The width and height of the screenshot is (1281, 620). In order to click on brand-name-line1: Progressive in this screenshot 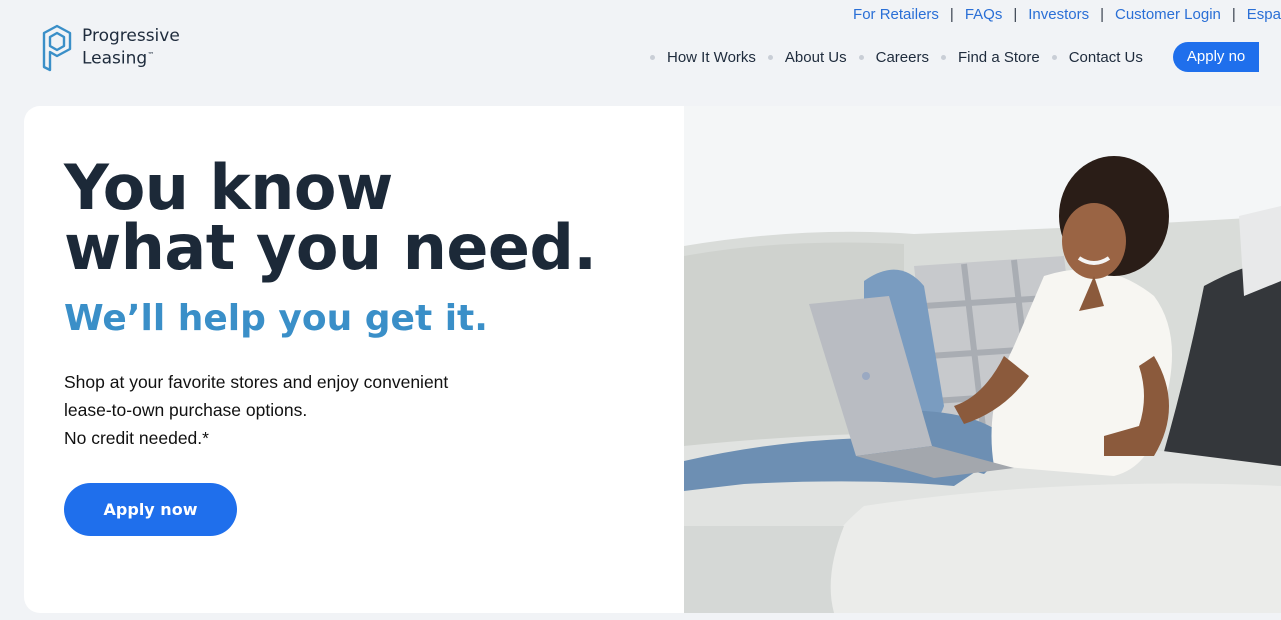, I will do `click(131, 36)`.